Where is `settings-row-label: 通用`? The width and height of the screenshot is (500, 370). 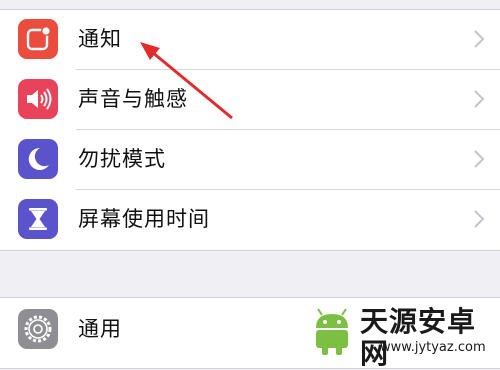 settings-row-label: 通用 is located at coordinates (100, 329).